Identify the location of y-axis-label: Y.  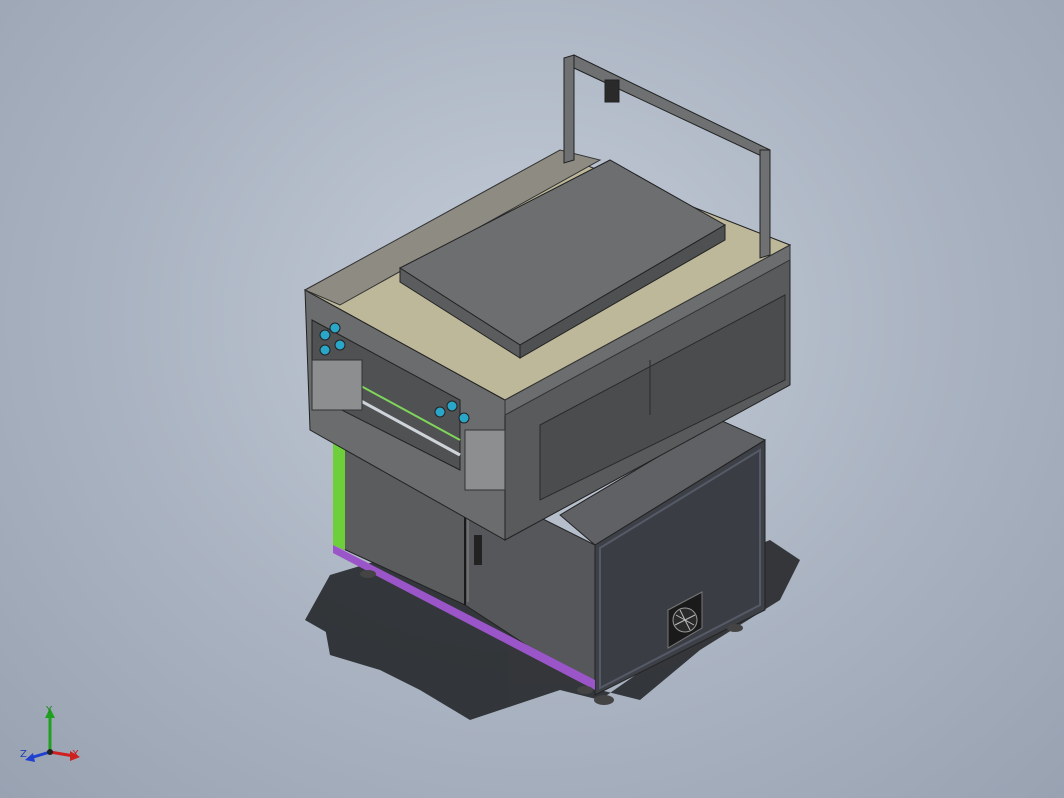
(49, 710).